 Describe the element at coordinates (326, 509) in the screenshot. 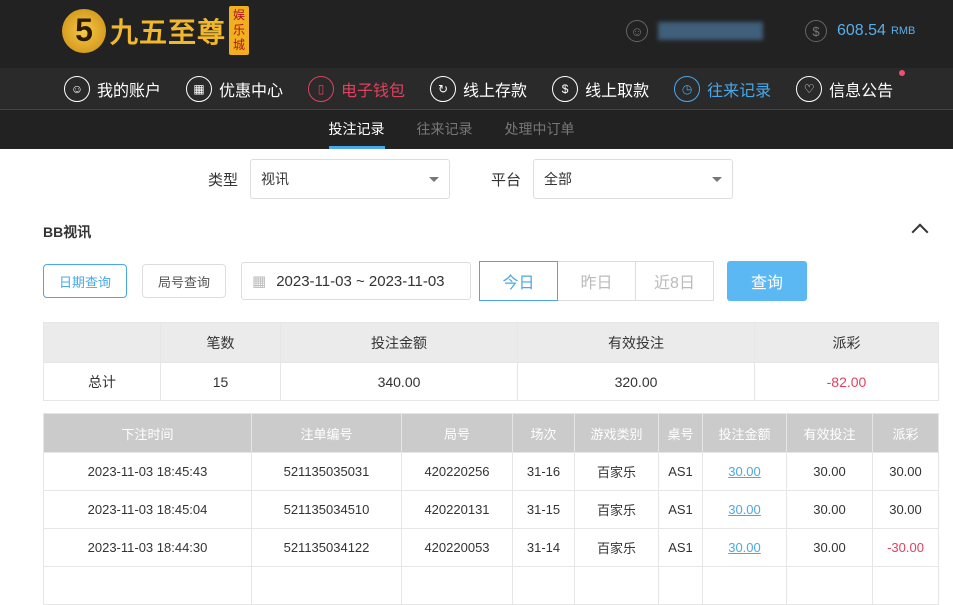

I see `table-cell: 521135034510` at that location.